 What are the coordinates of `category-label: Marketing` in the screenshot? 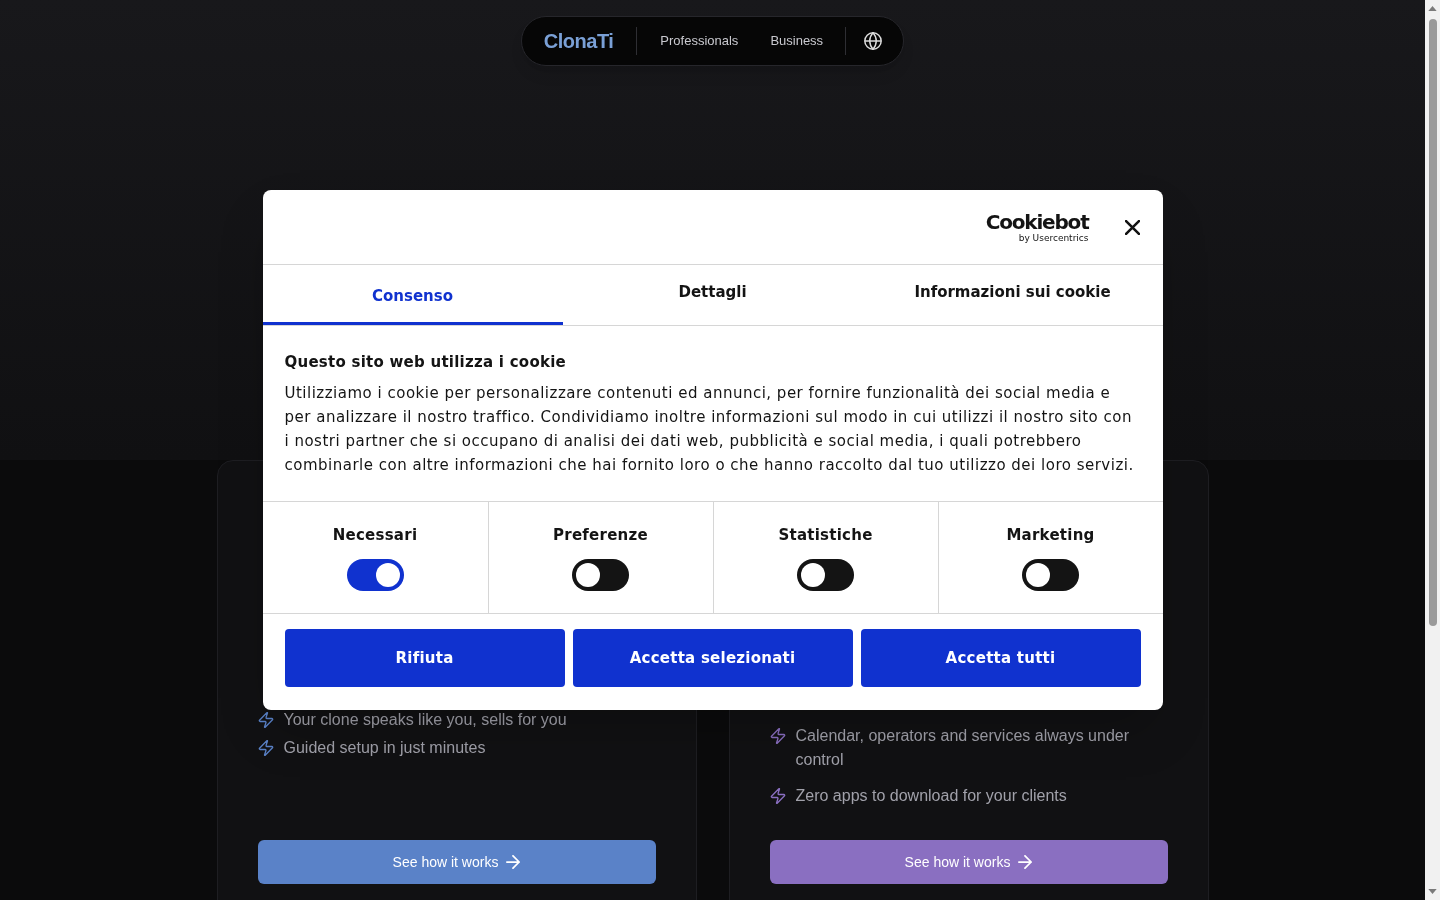 It's located at (1050, 535).